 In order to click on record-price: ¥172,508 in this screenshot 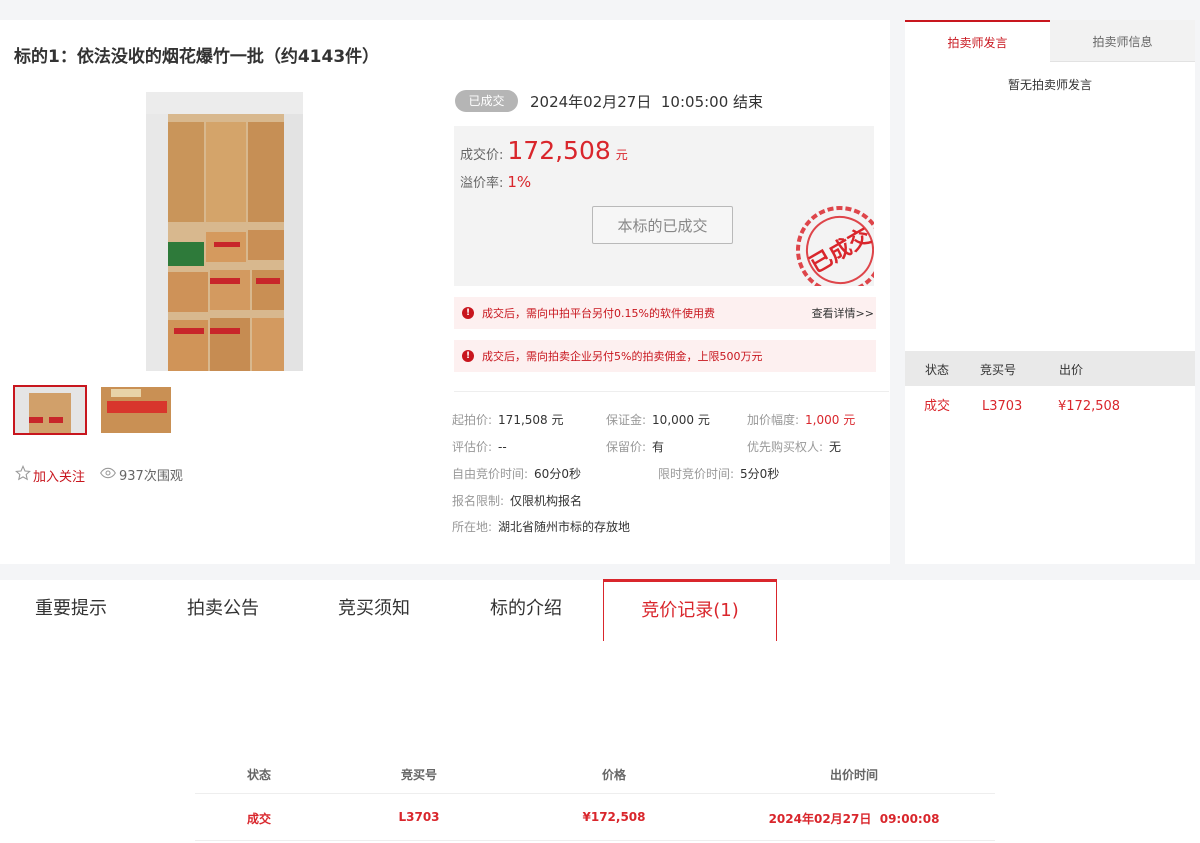, I will do `click(614, 817)`.